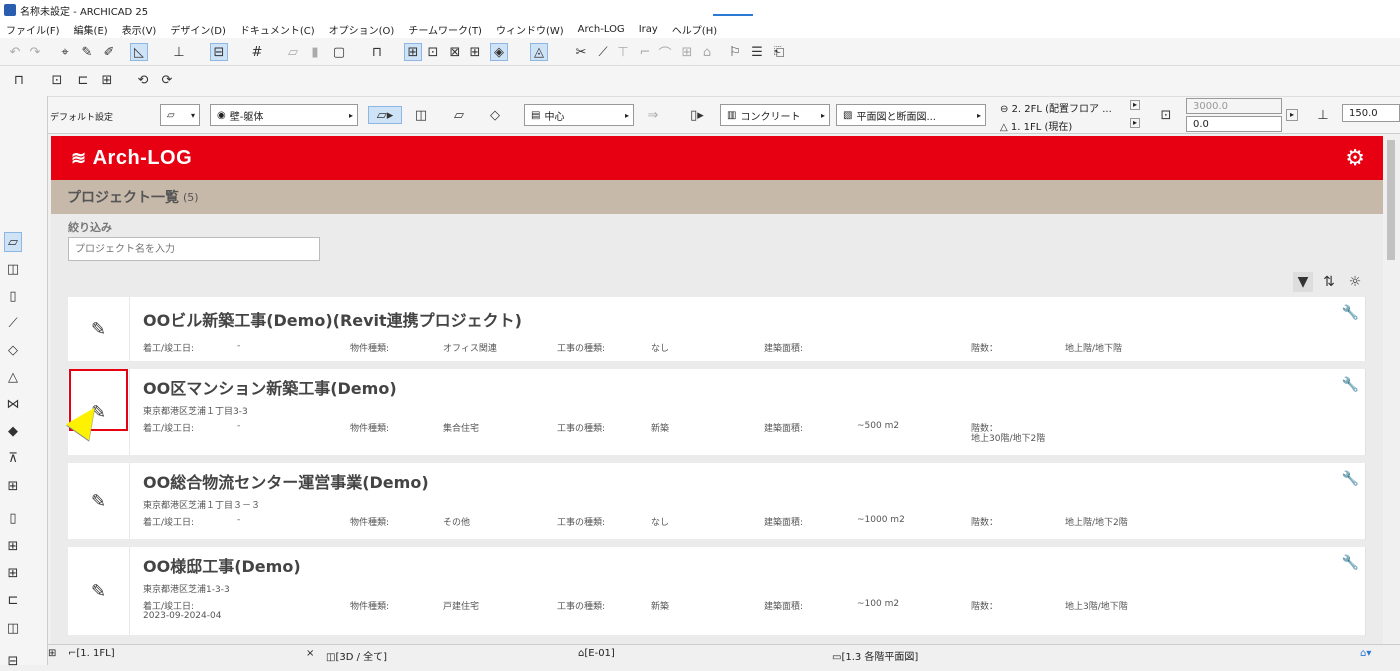 This screenshot has height=671, width=1400. Describe the element at coordinates (13, 600) in the screenshot. I see `stair-icon: ⊏` at that location.